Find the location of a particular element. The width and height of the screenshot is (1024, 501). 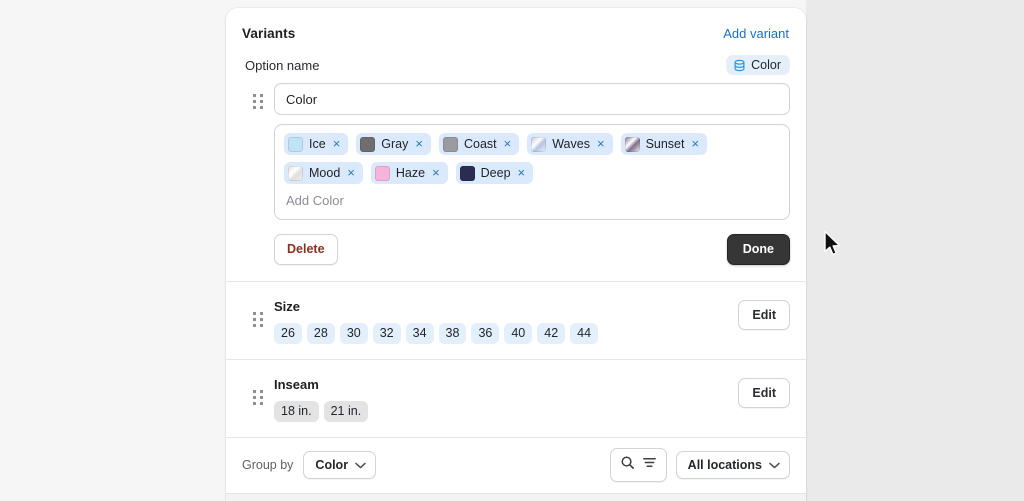

option-value-pill: 30 is located at coordinates (353, 333).